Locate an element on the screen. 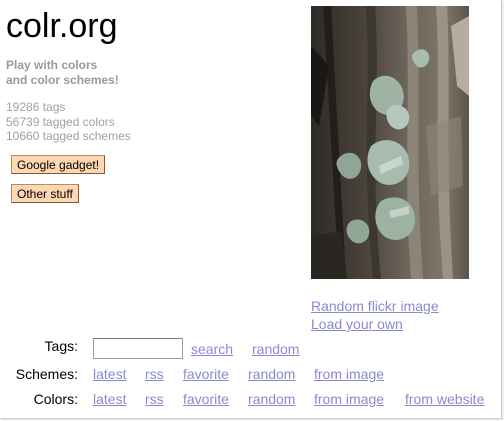 The width and height of the screenshot is (504, 421). google-gadget-button: Google gadget! is located at coordinates (58, 164).